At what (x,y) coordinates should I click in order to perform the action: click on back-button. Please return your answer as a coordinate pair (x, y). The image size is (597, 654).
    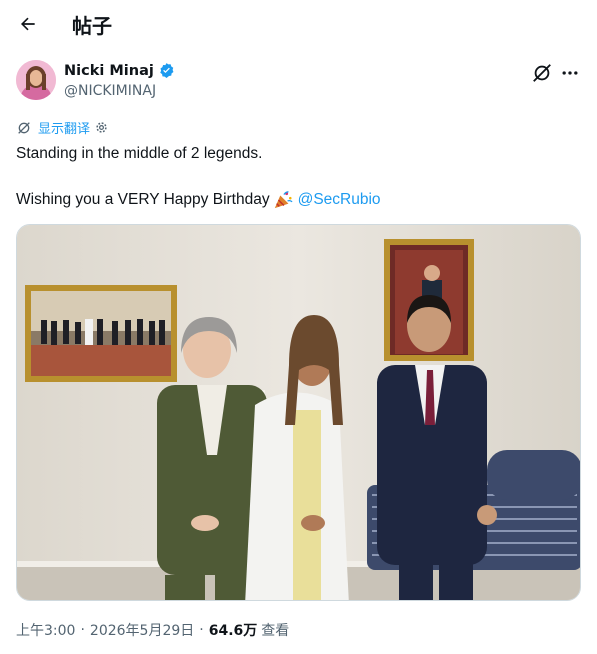
    Looking at the image, I should click on (28, 24).